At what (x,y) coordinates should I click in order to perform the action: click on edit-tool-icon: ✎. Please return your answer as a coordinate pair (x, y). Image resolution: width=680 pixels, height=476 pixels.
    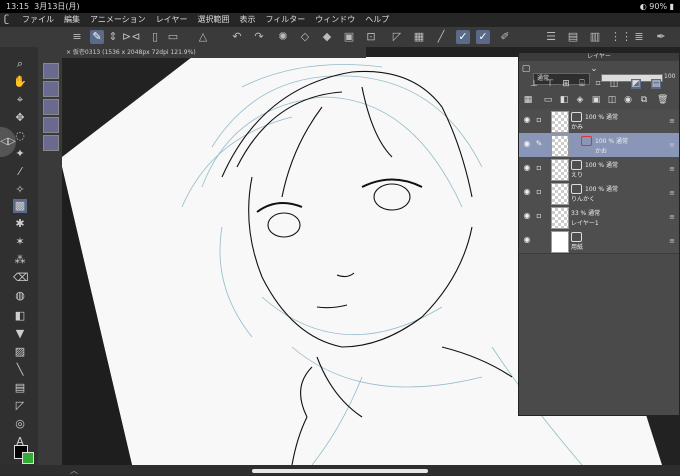
    Looking at the image, I should click on (97, 37).